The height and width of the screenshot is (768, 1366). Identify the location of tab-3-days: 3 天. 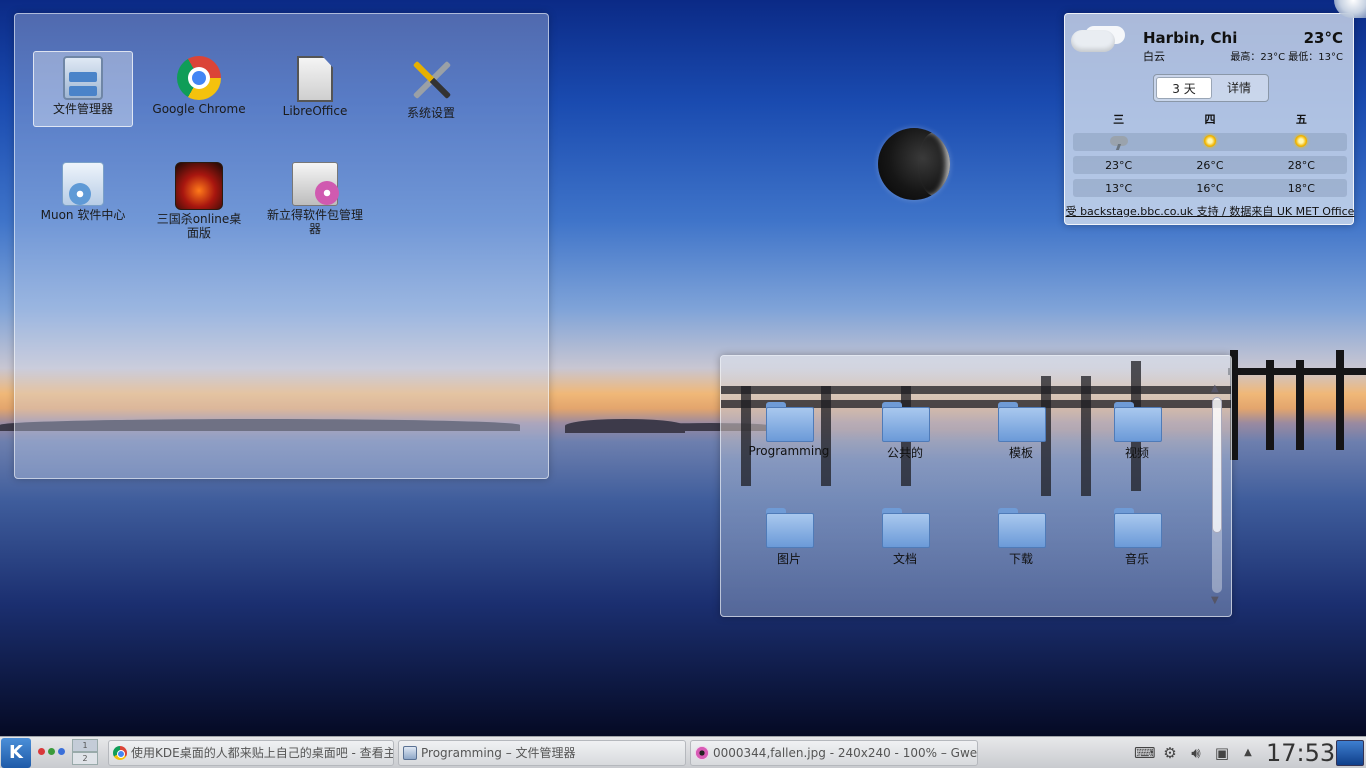
(1184, 88).